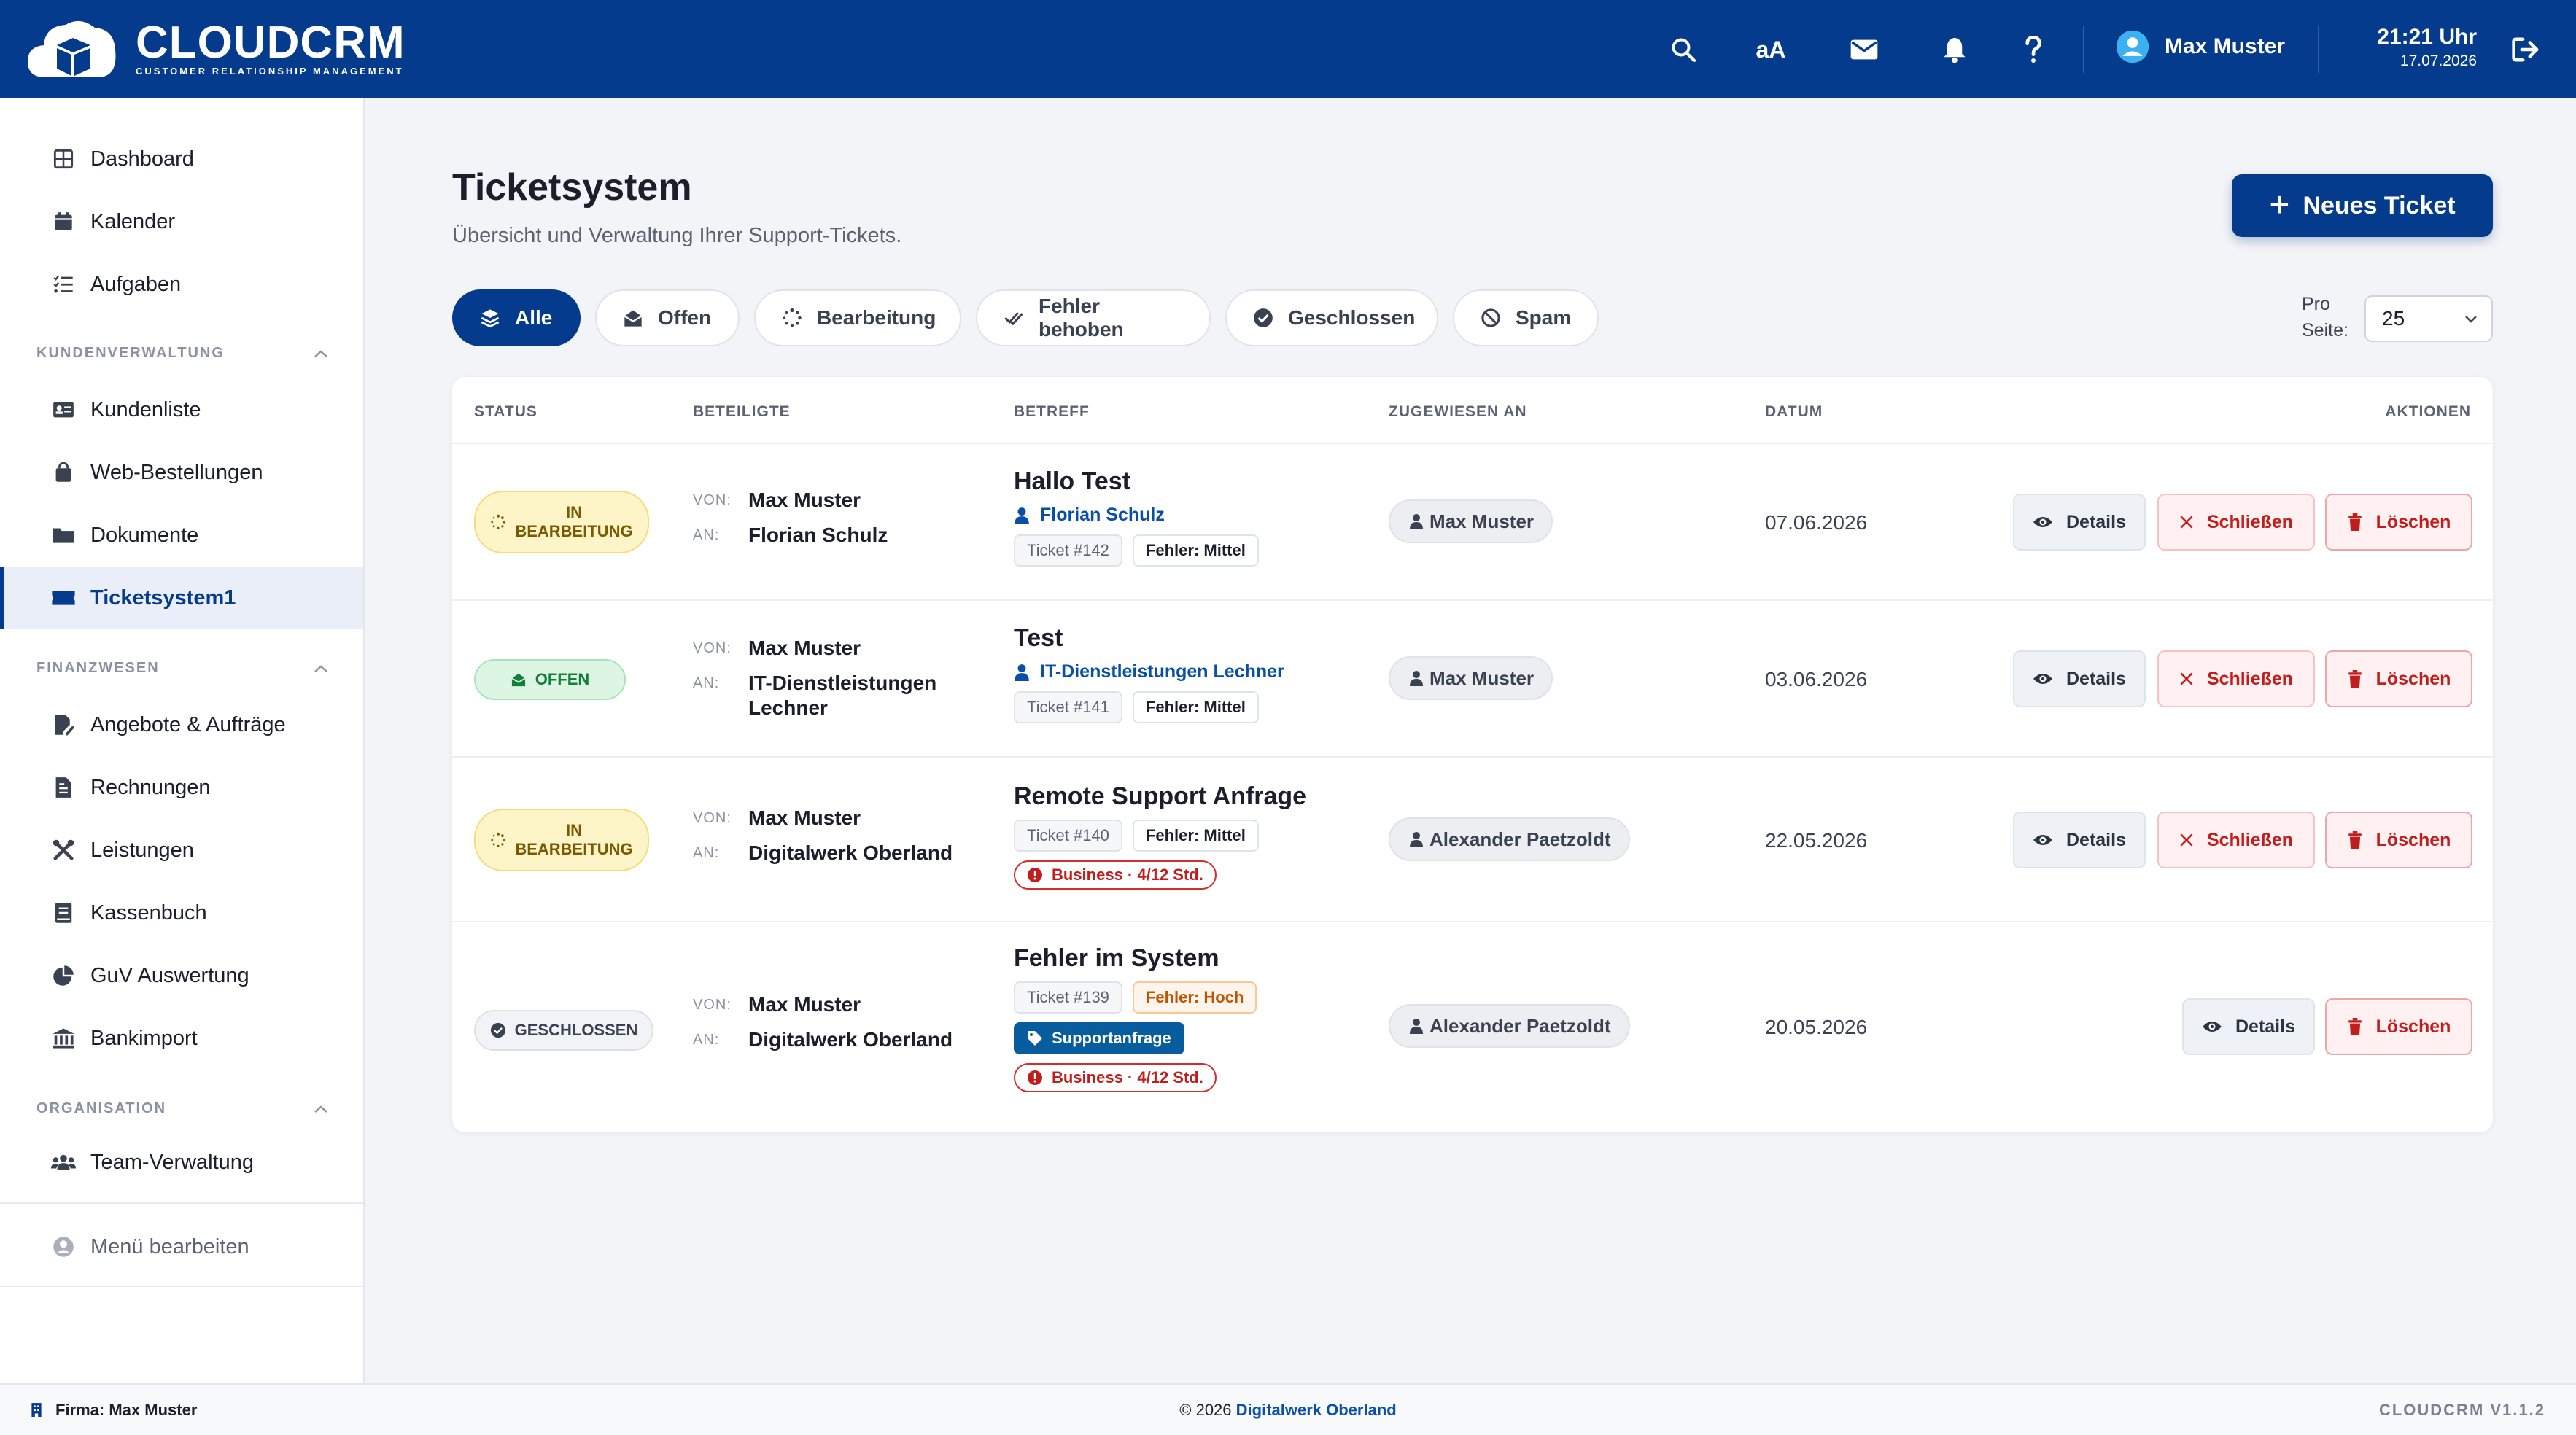  Describe the element at coordinates (2226, 46) in the screenshot. I see `user-name: Max Muster` at that location.